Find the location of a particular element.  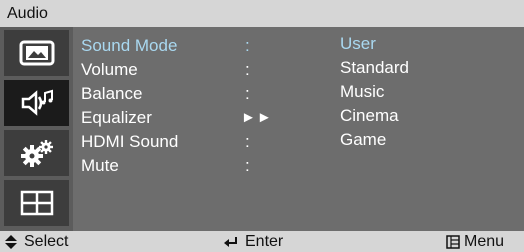

option-user: User is located at coordinates (358, 44).